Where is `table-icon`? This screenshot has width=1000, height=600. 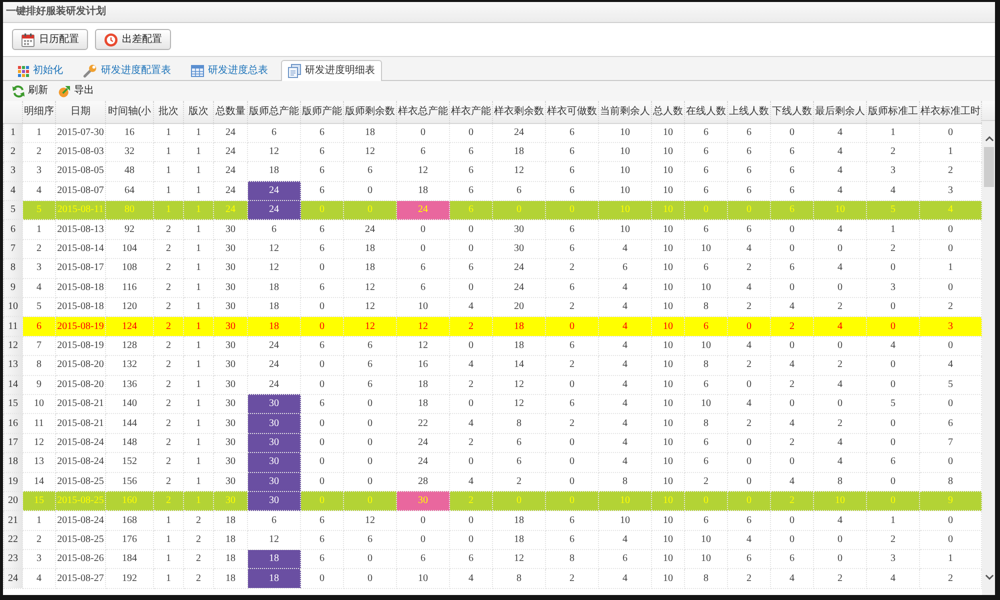 table-icon is located at coordinates (197, 71).